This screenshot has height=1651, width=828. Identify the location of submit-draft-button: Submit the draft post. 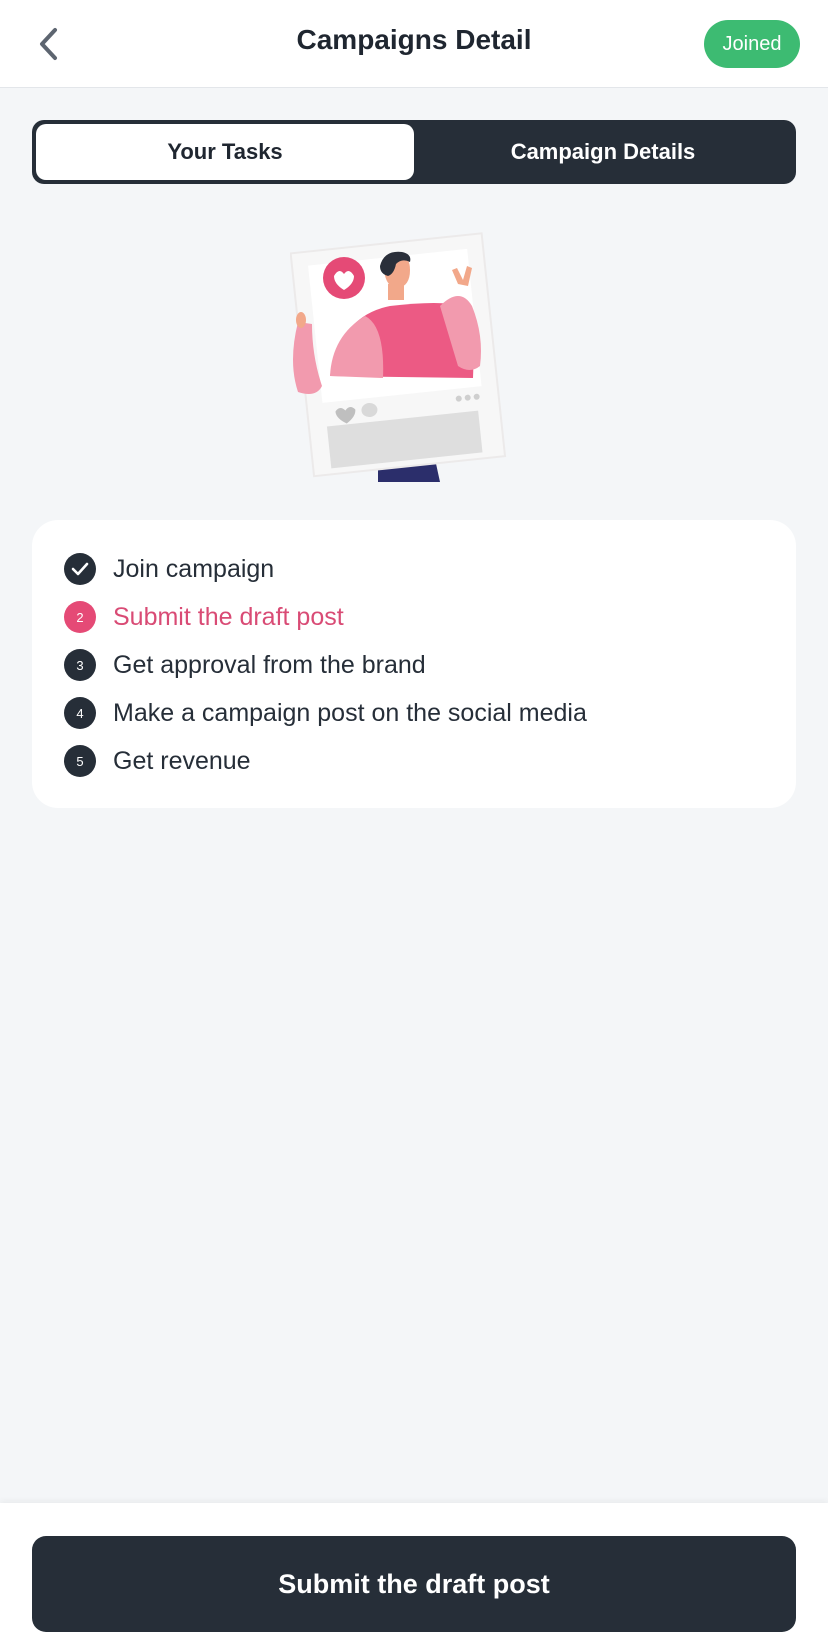
(414, 1584).